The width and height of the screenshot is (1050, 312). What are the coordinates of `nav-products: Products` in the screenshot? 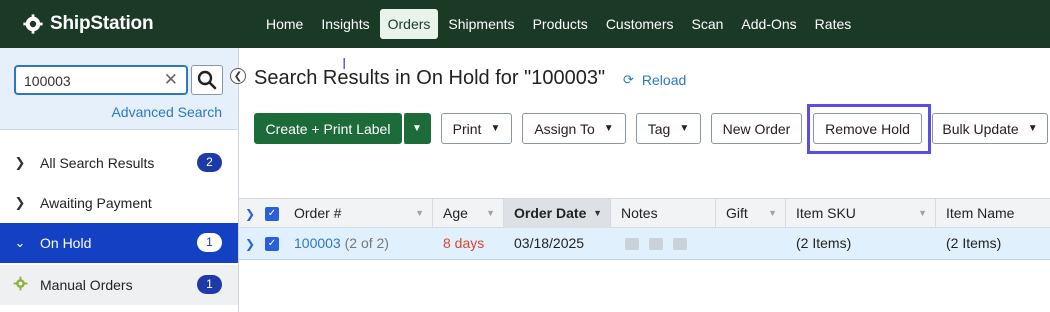 It's located at (560, 24).